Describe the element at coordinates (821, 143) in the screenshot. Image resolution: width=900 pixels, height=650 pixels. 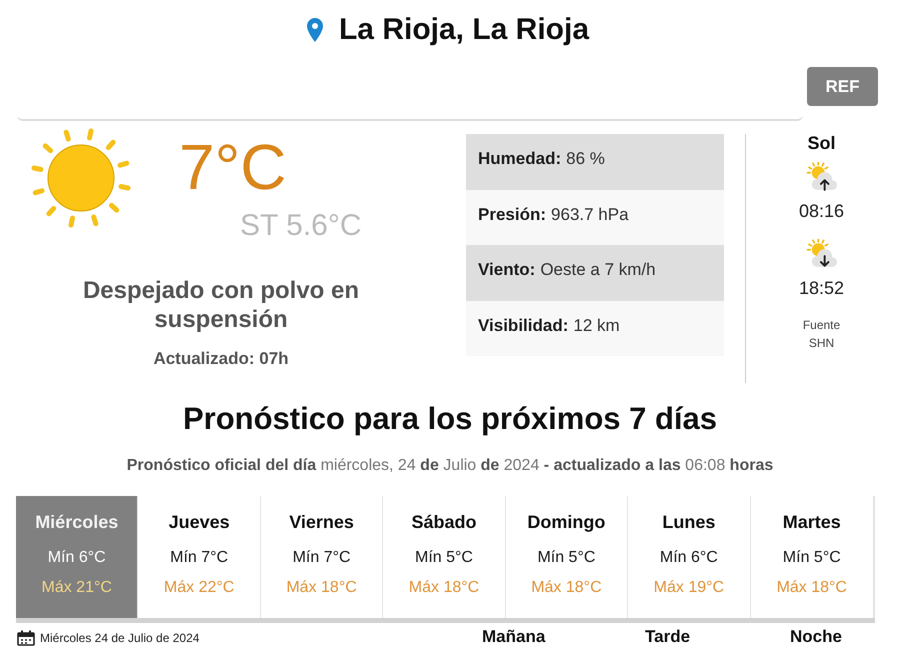
I see `sun-heading: Sol` at that location.